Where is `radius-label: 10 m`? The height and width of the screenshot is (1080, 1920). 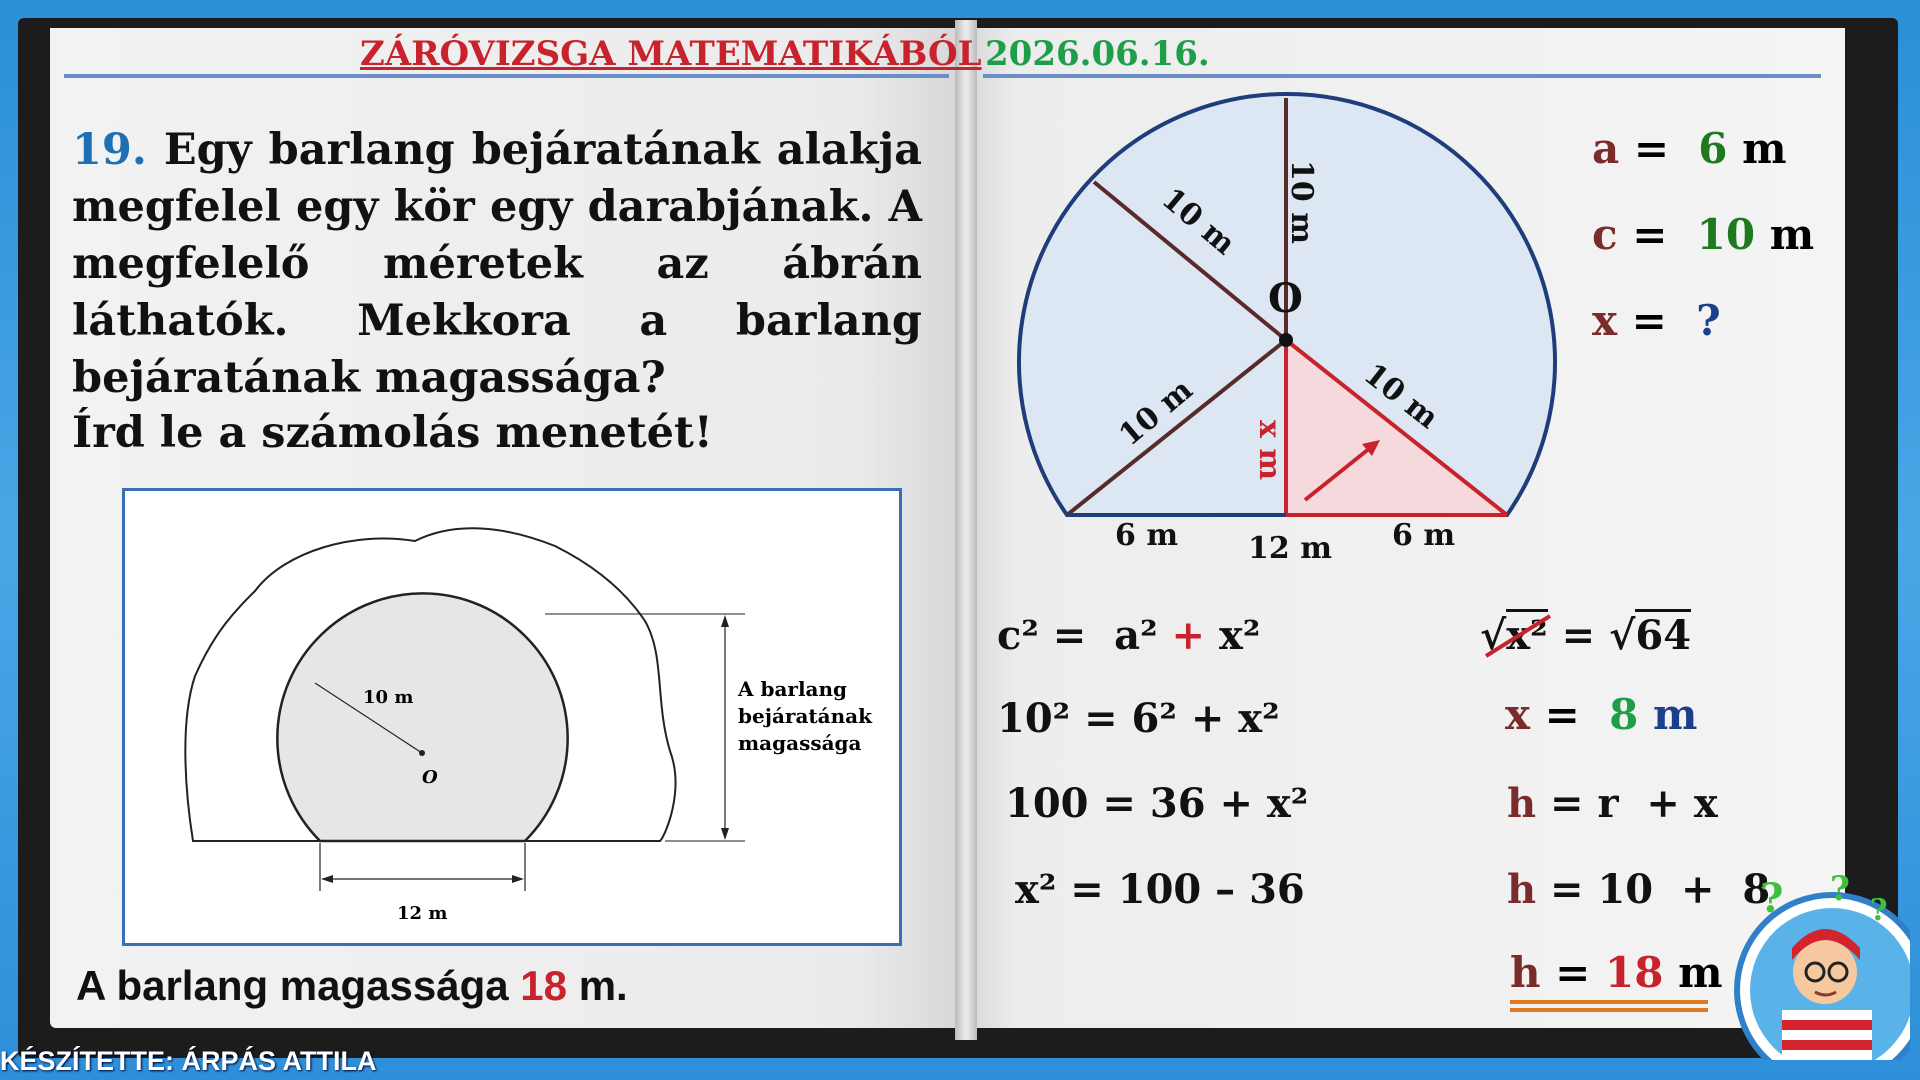
radius-label: 10 m is located at coordinates (388, 697).